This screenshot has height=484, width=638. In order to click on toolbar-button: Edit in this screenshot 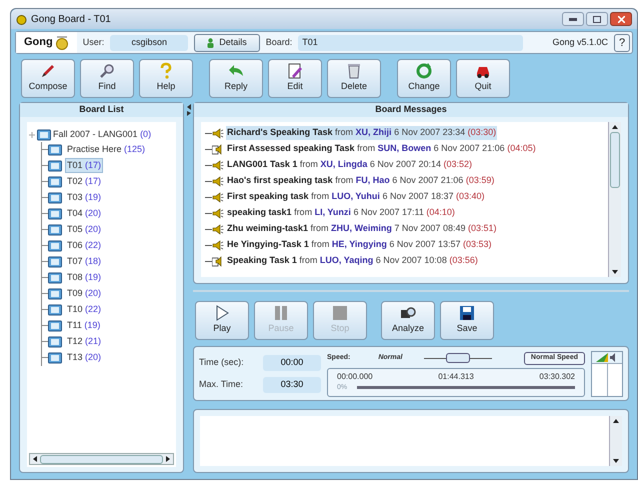, I will do `click(295, 78)`.